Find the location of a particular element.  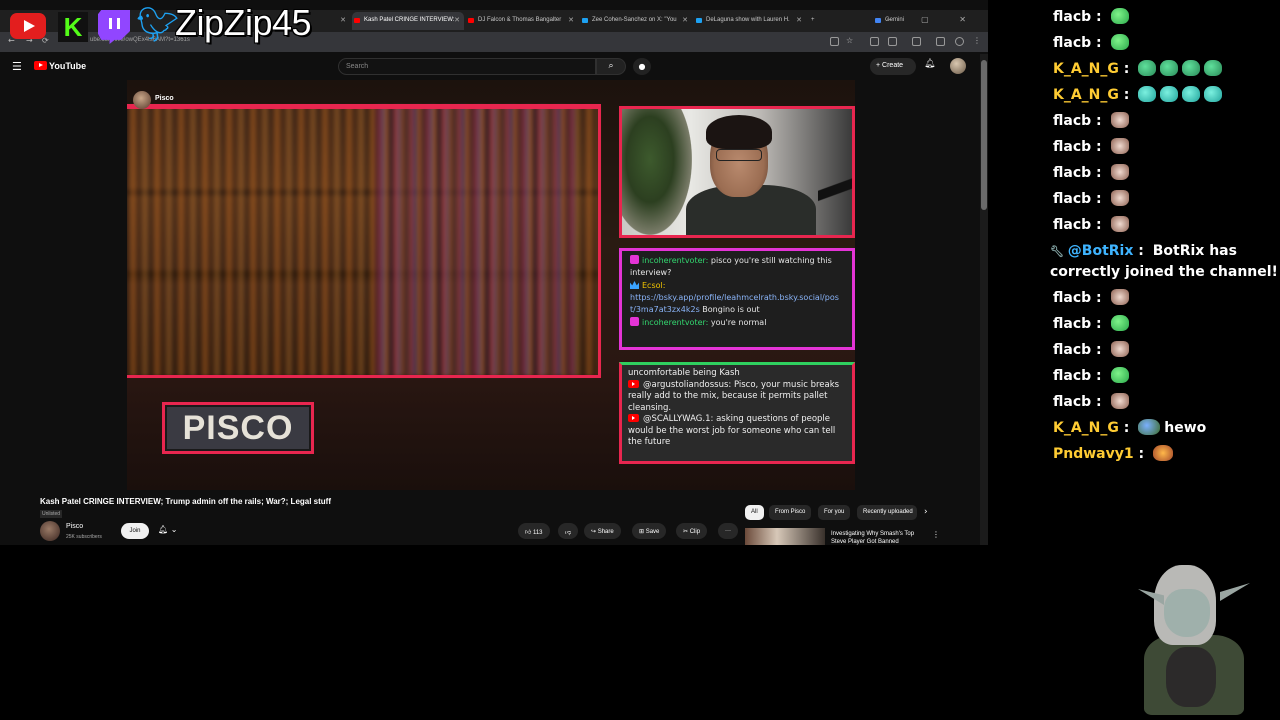

tab-5: DeLaguna show with Lauren H. ✕ is located at coordinates (750, 21).